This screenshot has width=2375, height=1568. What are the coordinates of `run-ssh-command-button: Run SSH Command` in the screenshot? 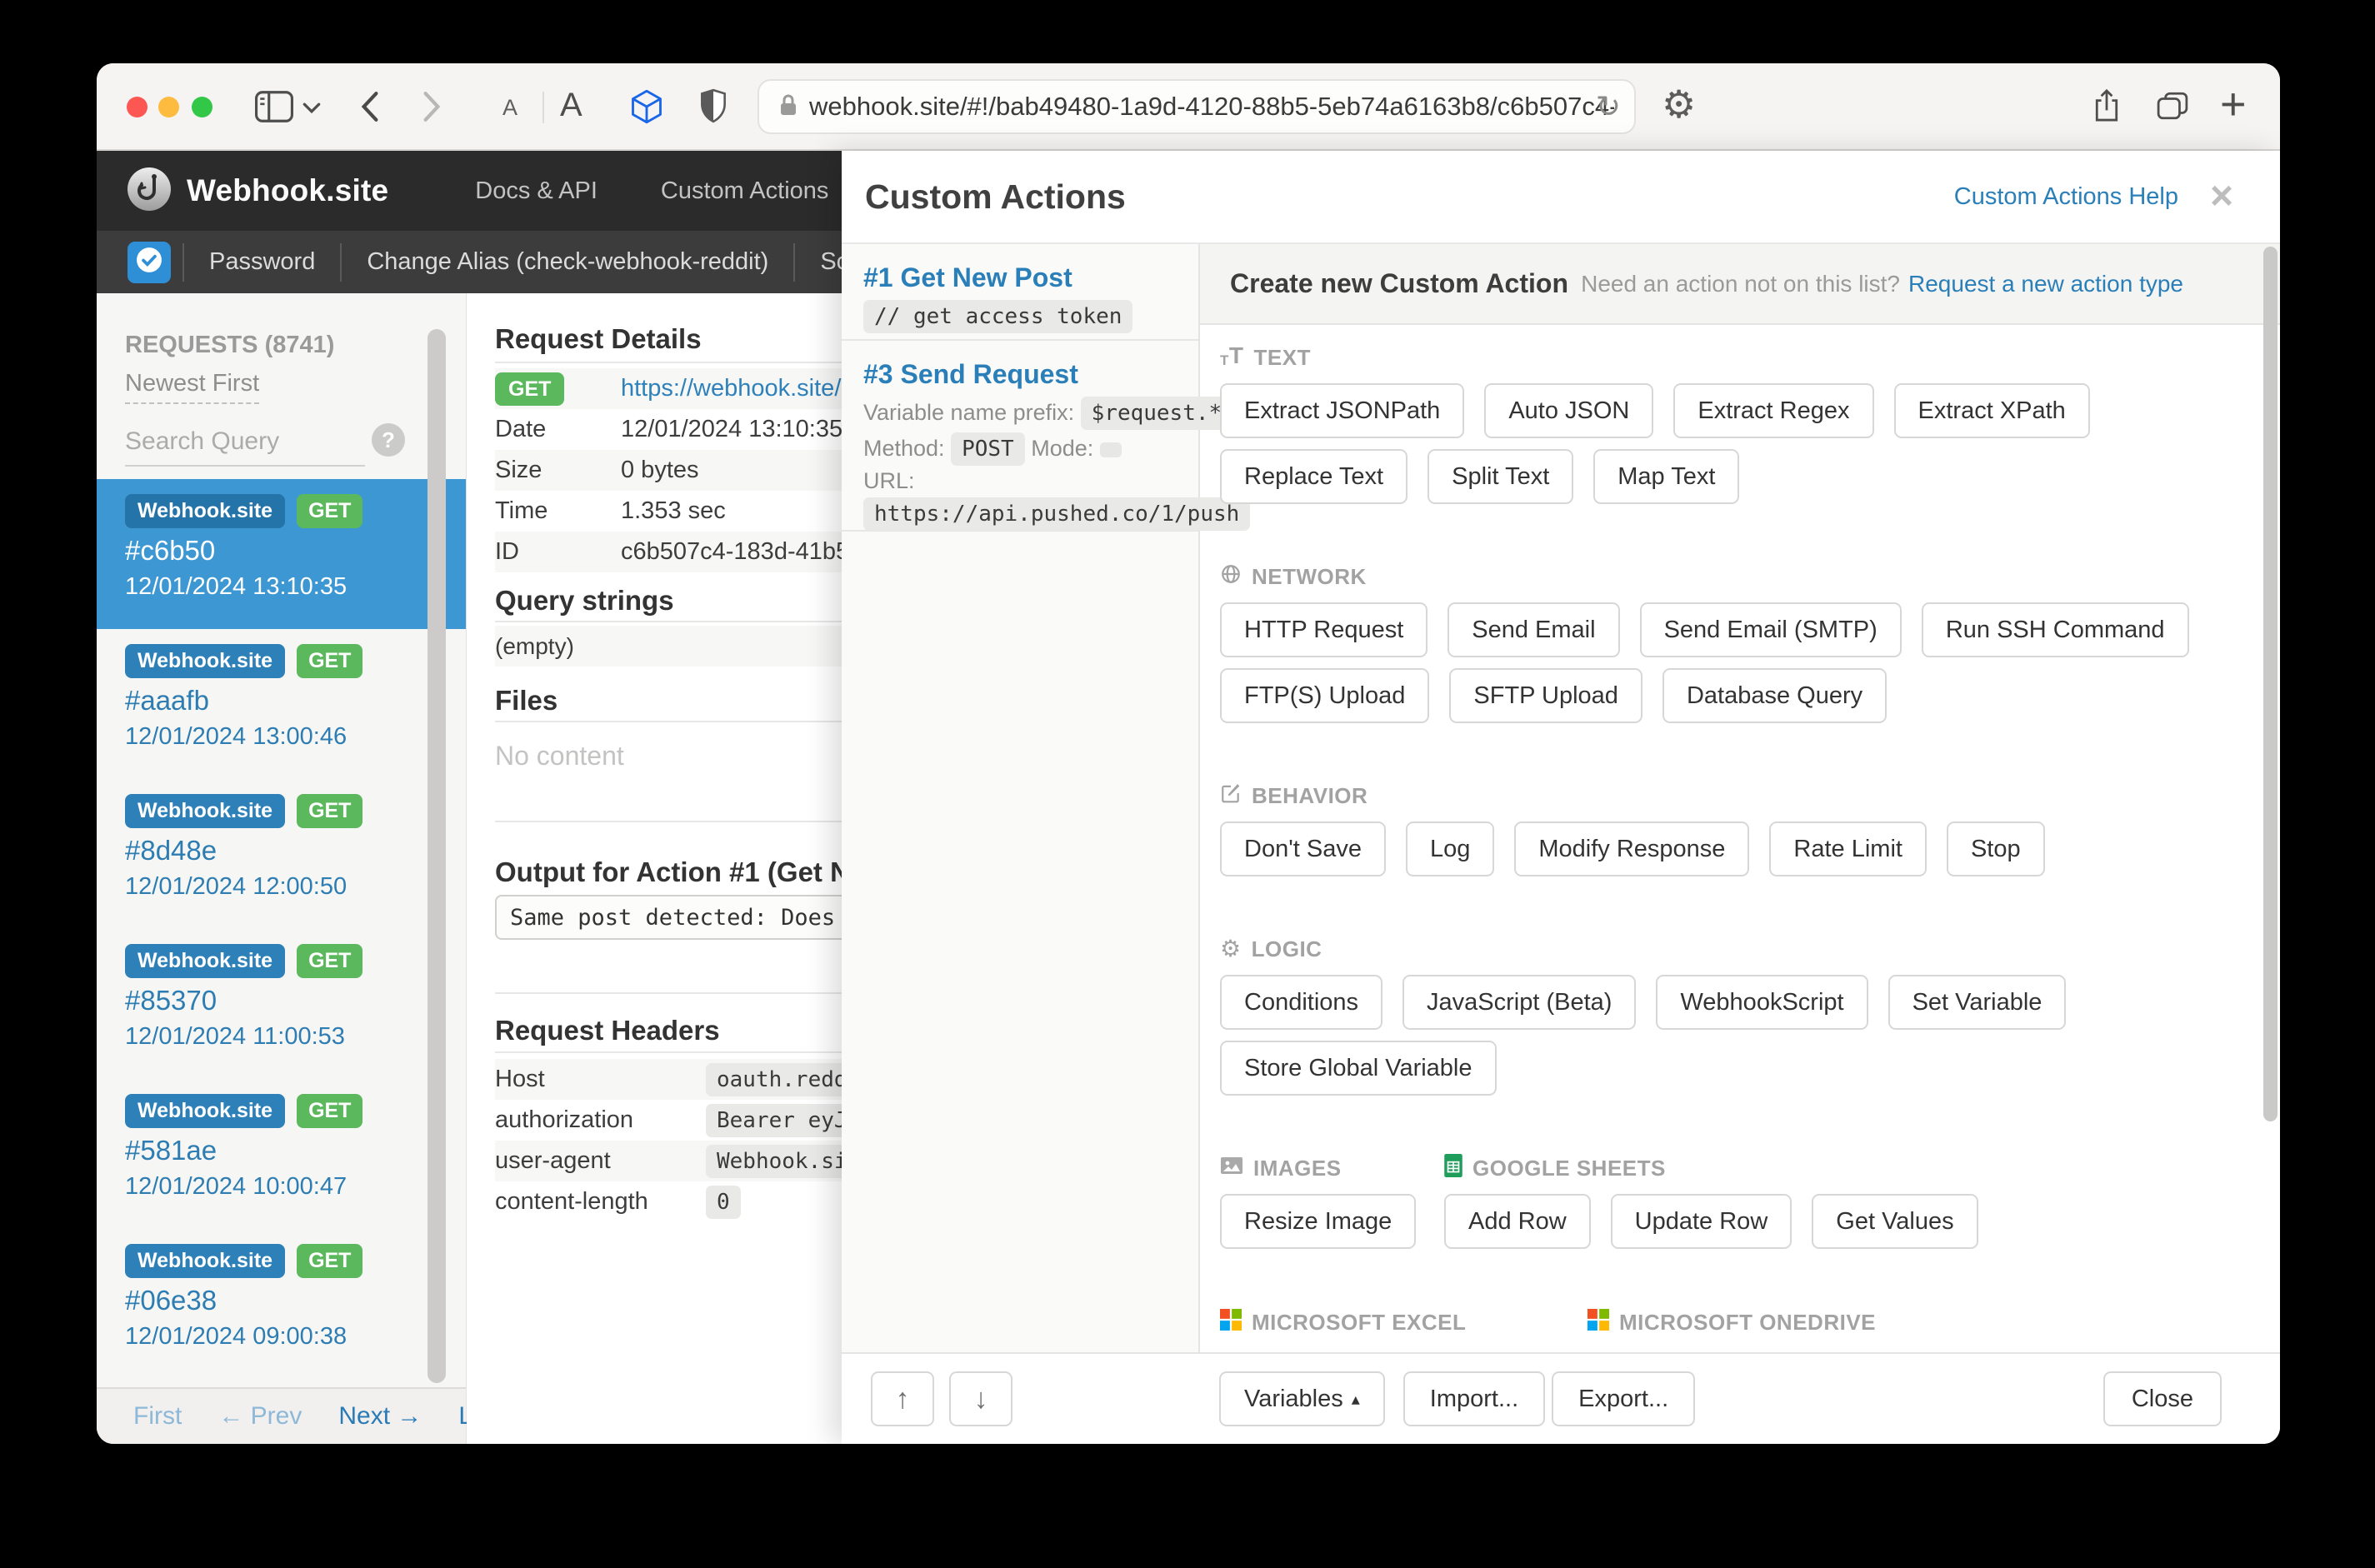 It's located at (2055, 629).